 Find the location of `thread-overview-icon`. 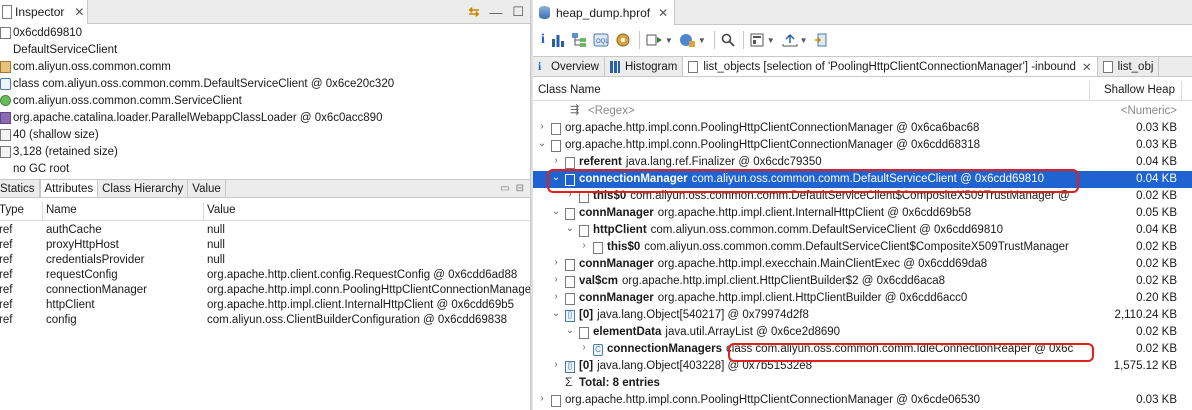

thread-overview-icon is located at coordinates (623, 40).